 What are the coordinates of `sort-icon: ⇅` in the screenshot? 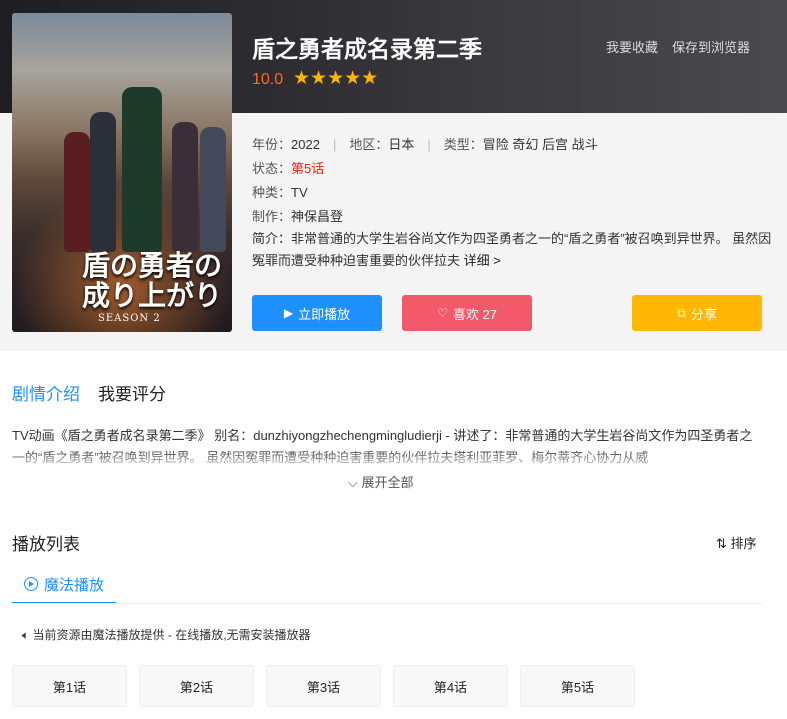 It's located at (721, 543).